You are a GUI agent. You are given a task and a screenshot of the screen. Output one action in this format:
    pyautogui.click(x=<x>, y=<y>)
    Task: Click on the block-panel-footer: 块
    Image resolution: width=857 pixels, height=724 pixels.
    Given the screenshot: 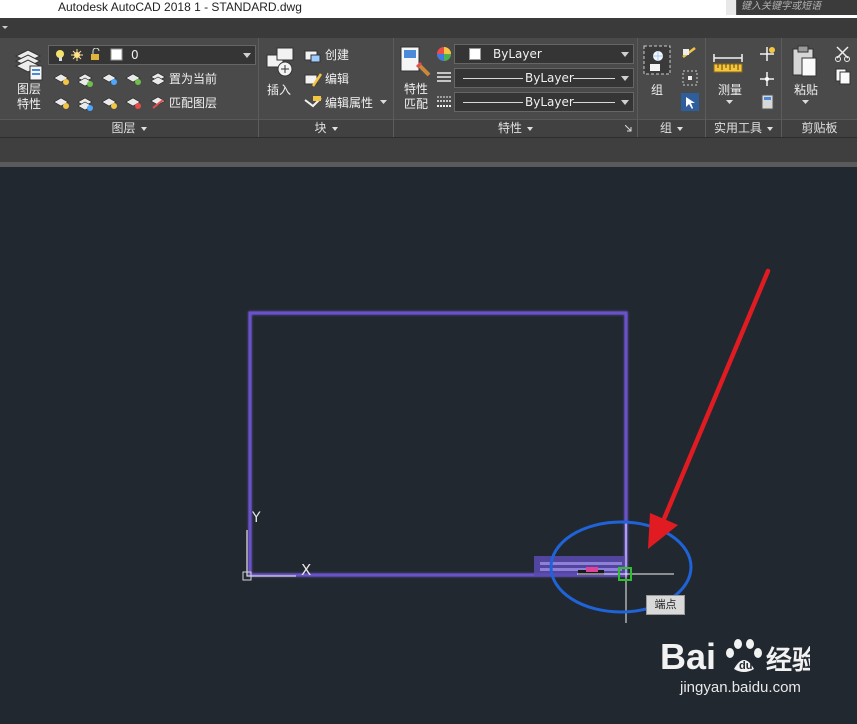 What is the action you would take?
    pyautogui.click(x=326, y=128)
    